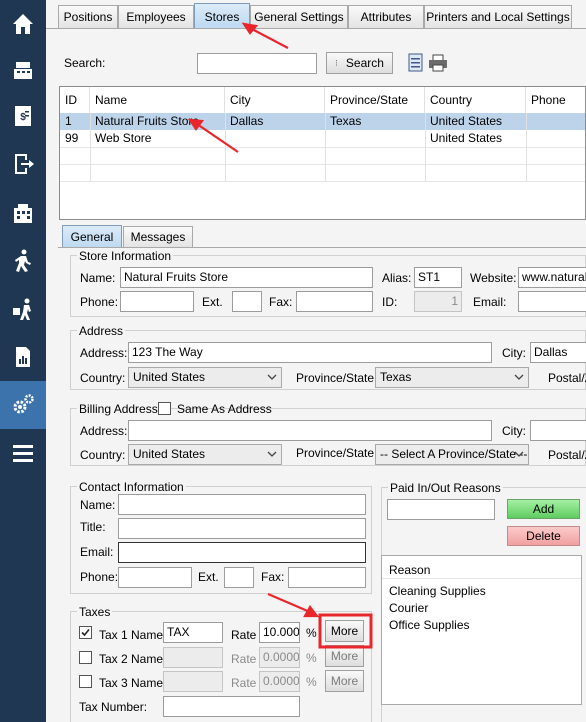 This screenshot has width=586, height=722. What do you see at coordinates (346, 121) in the screenshot?
I see `cell-province: Texas` at bounding box center [346, 121].